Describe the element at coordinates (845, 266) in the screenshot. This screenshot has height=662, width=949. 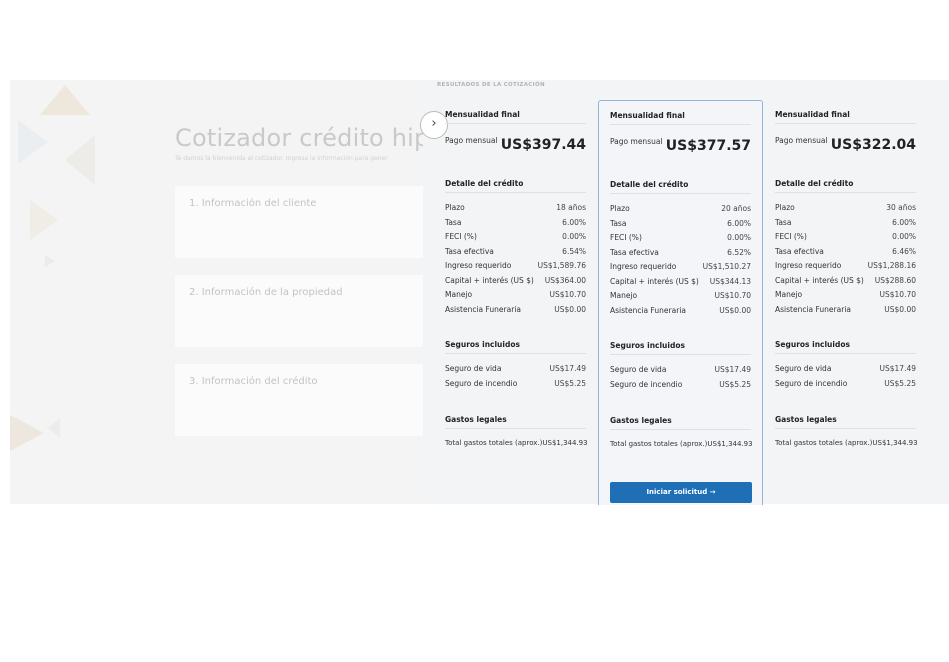
I see `detail-row: Ingreso requerido US$1,288.16` at that location.